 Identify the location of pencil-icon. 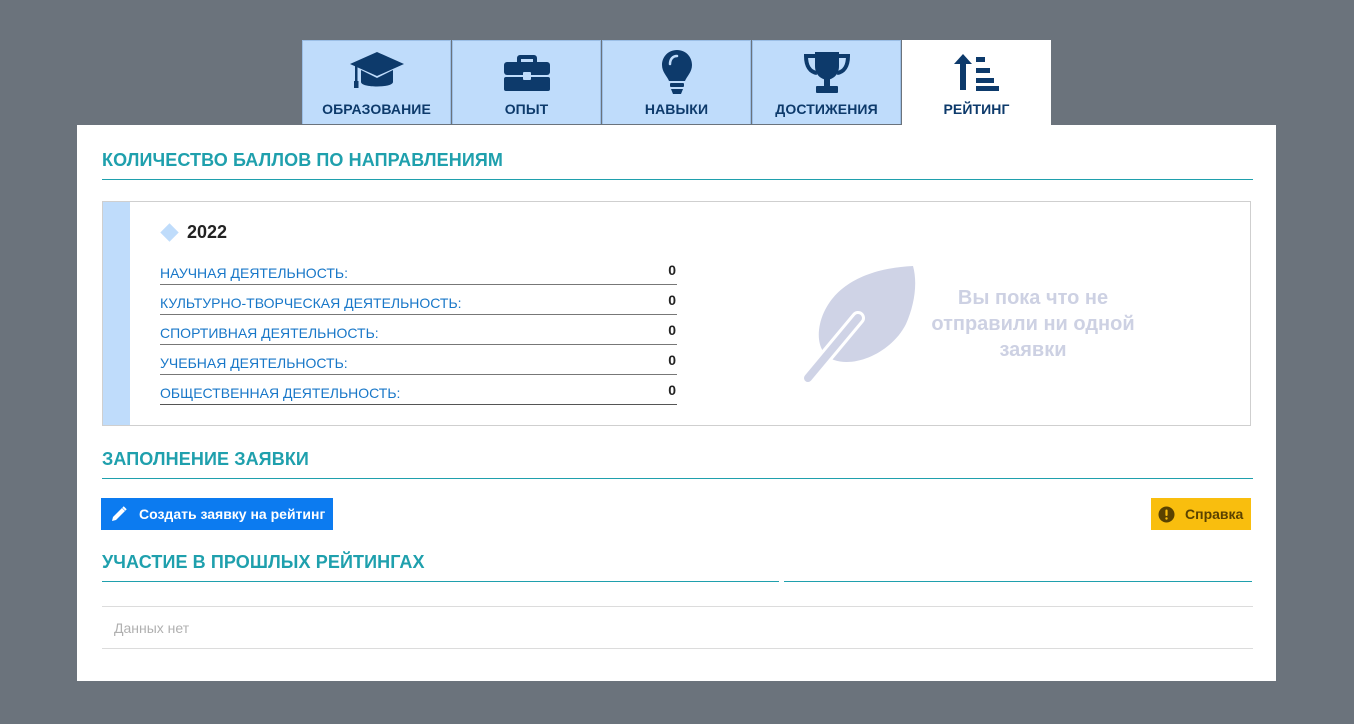
(119, 514).